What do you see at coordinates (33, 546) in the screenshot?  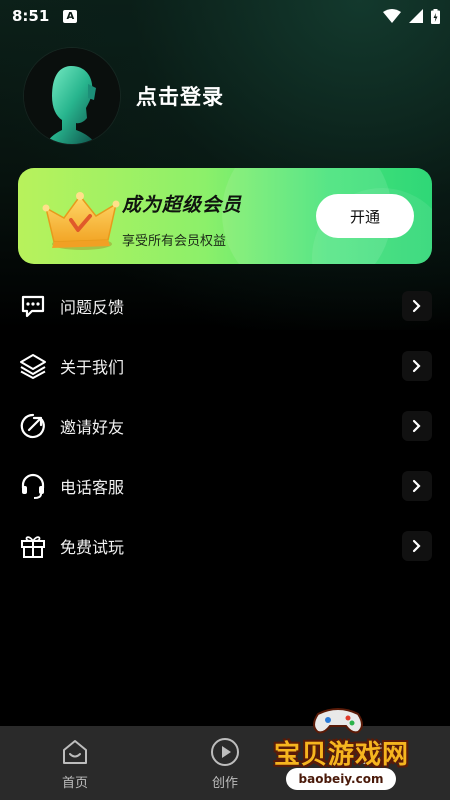 I see `gift-icon` at bounding box center [33, 546].